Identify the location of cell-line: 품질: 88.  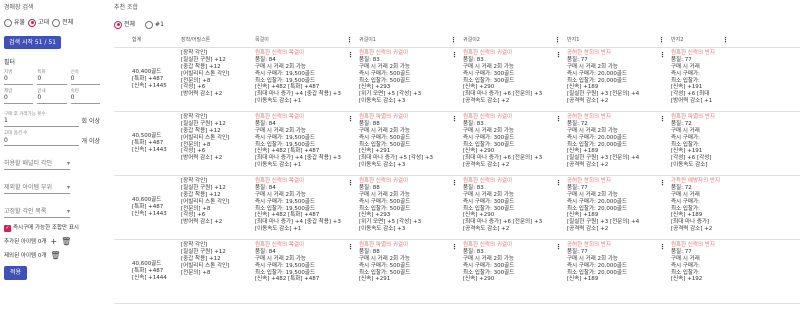
(369, 123).